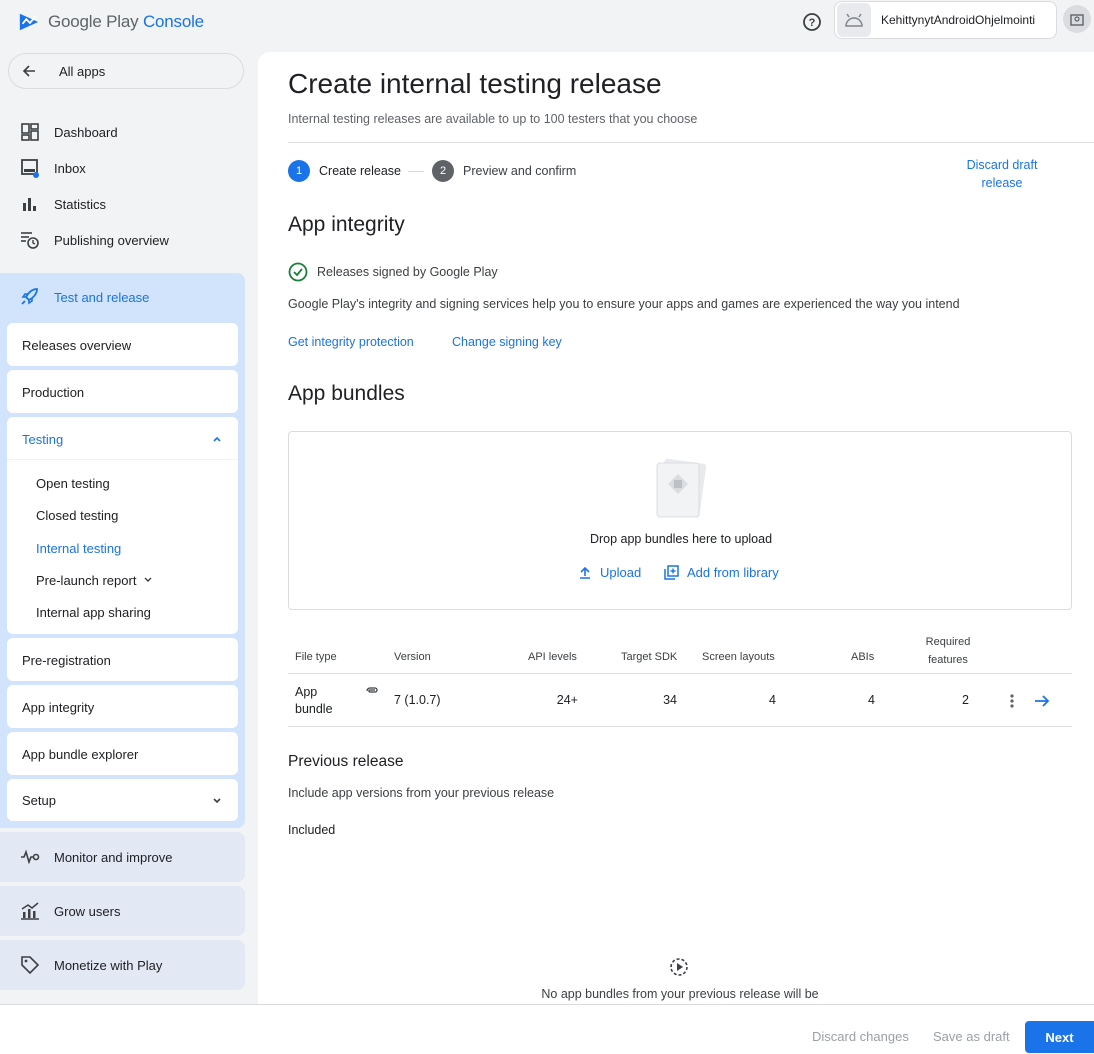 This screenshot has width=1094, height=1054. Describe the element at coordinates (122, 132) in the screenshot. I see `sidebar-item-dashboard: Dashboard` at that location.